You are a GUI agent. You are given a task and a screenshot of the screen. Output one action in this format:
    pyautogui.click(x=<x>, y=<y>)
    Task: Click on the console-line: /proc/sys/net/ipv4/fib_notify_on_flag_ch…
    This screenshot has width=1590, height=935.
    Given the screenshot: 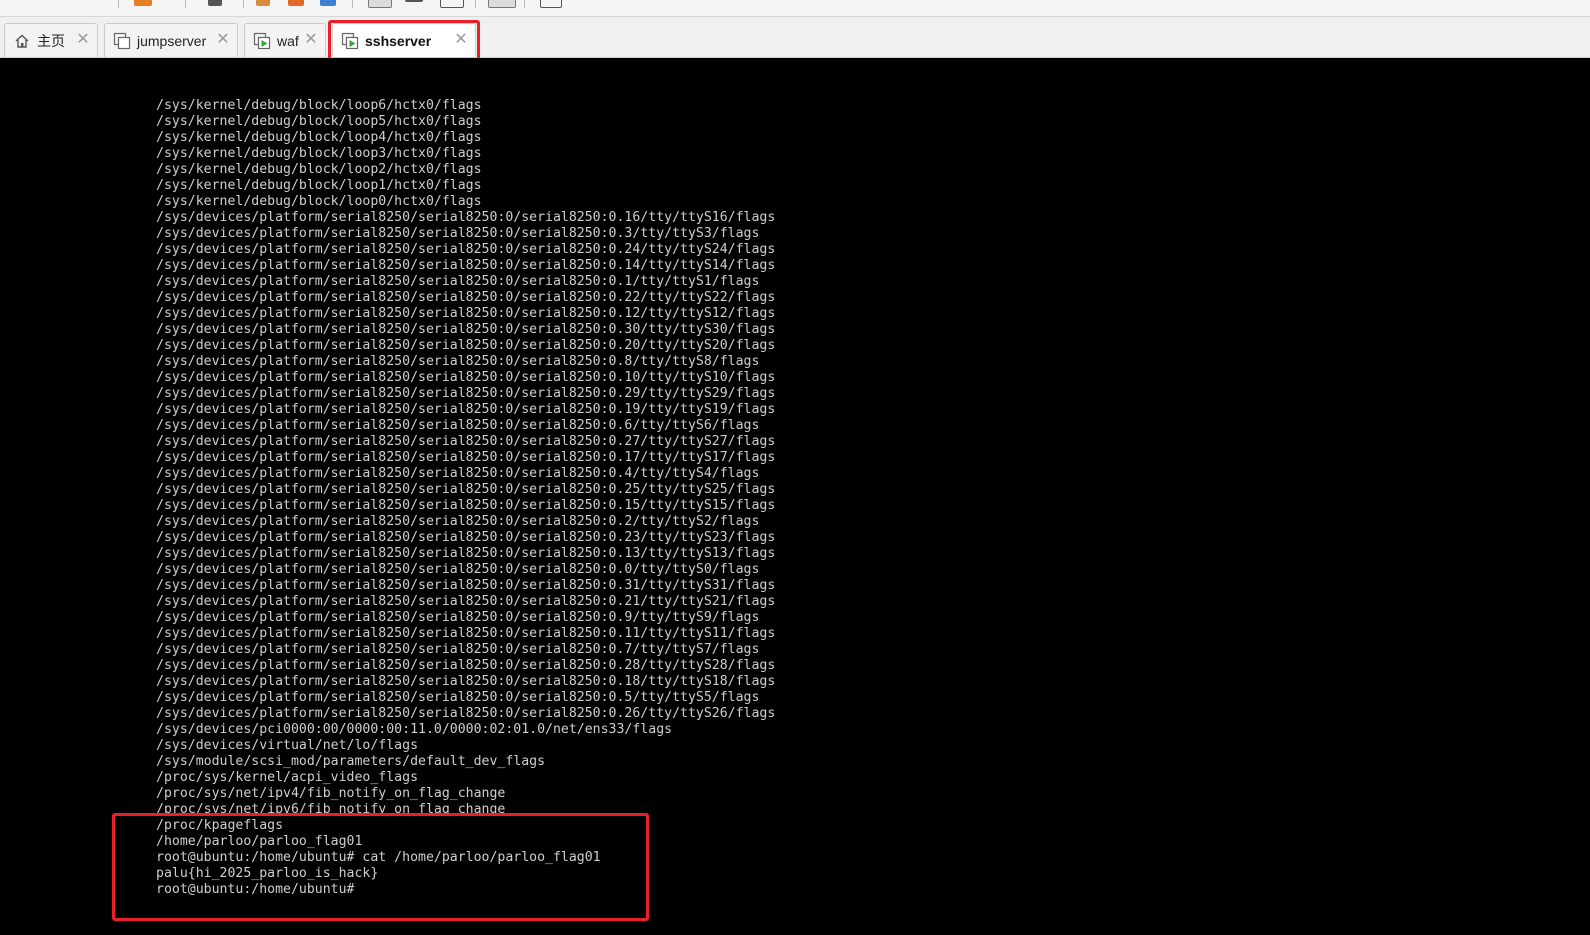 What is the action you would take?
    pyautogui.click(x=331, y=793)
    